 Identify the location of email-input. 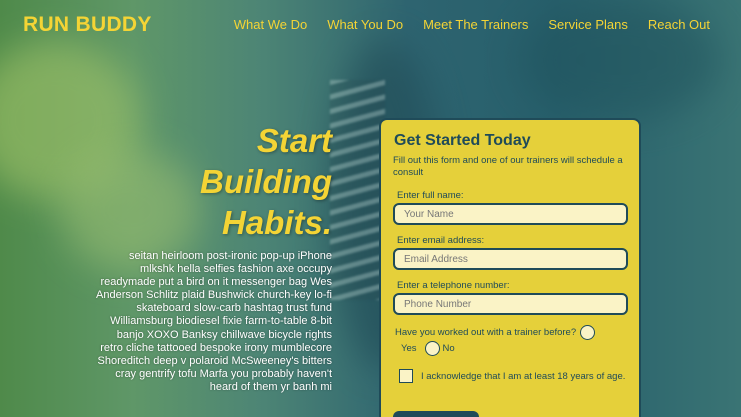
(510, 259).